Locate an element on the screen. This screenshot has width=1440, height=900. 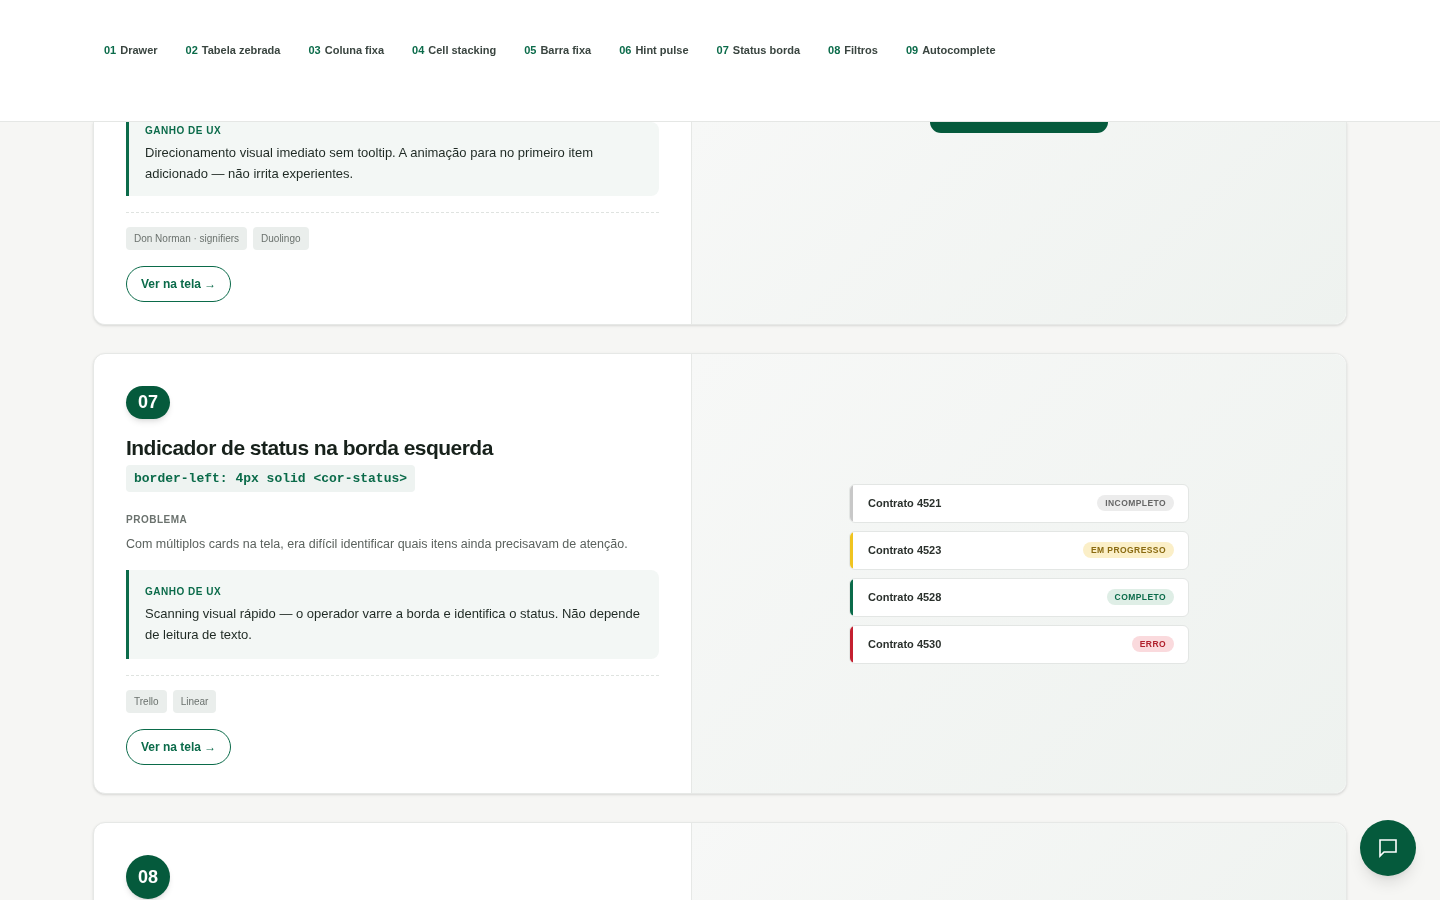
chat-button is located at coordinates (1388, 848).